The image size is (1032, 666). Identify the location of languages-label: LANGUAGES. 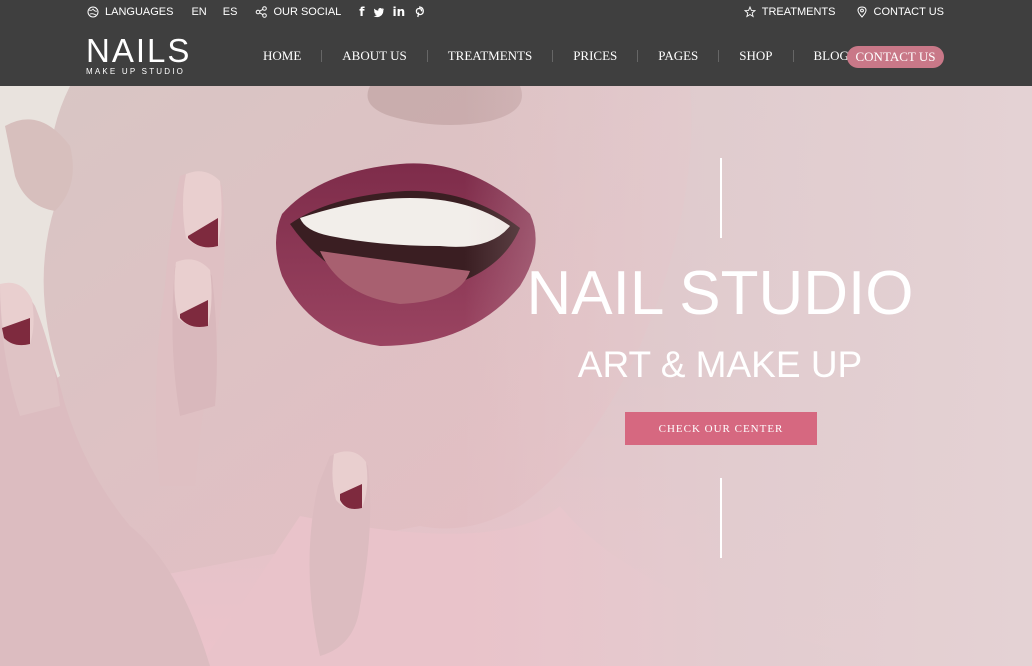
(139, 12).